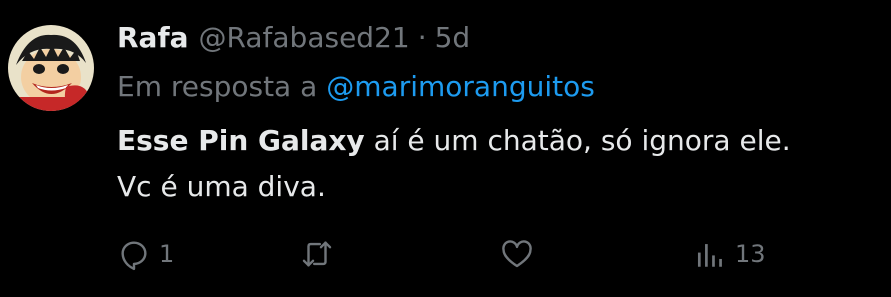 The height and width of the screenshot is (297, 891). Describe the element at coordinates (153, 37) in the screenshot. I see `author-name: Rafa` at that location.